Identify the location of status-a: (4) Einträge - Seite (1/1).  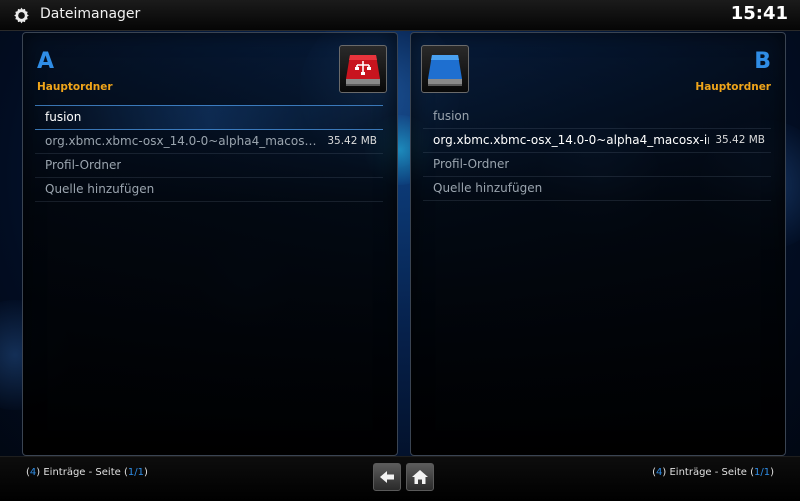
(87, 472).